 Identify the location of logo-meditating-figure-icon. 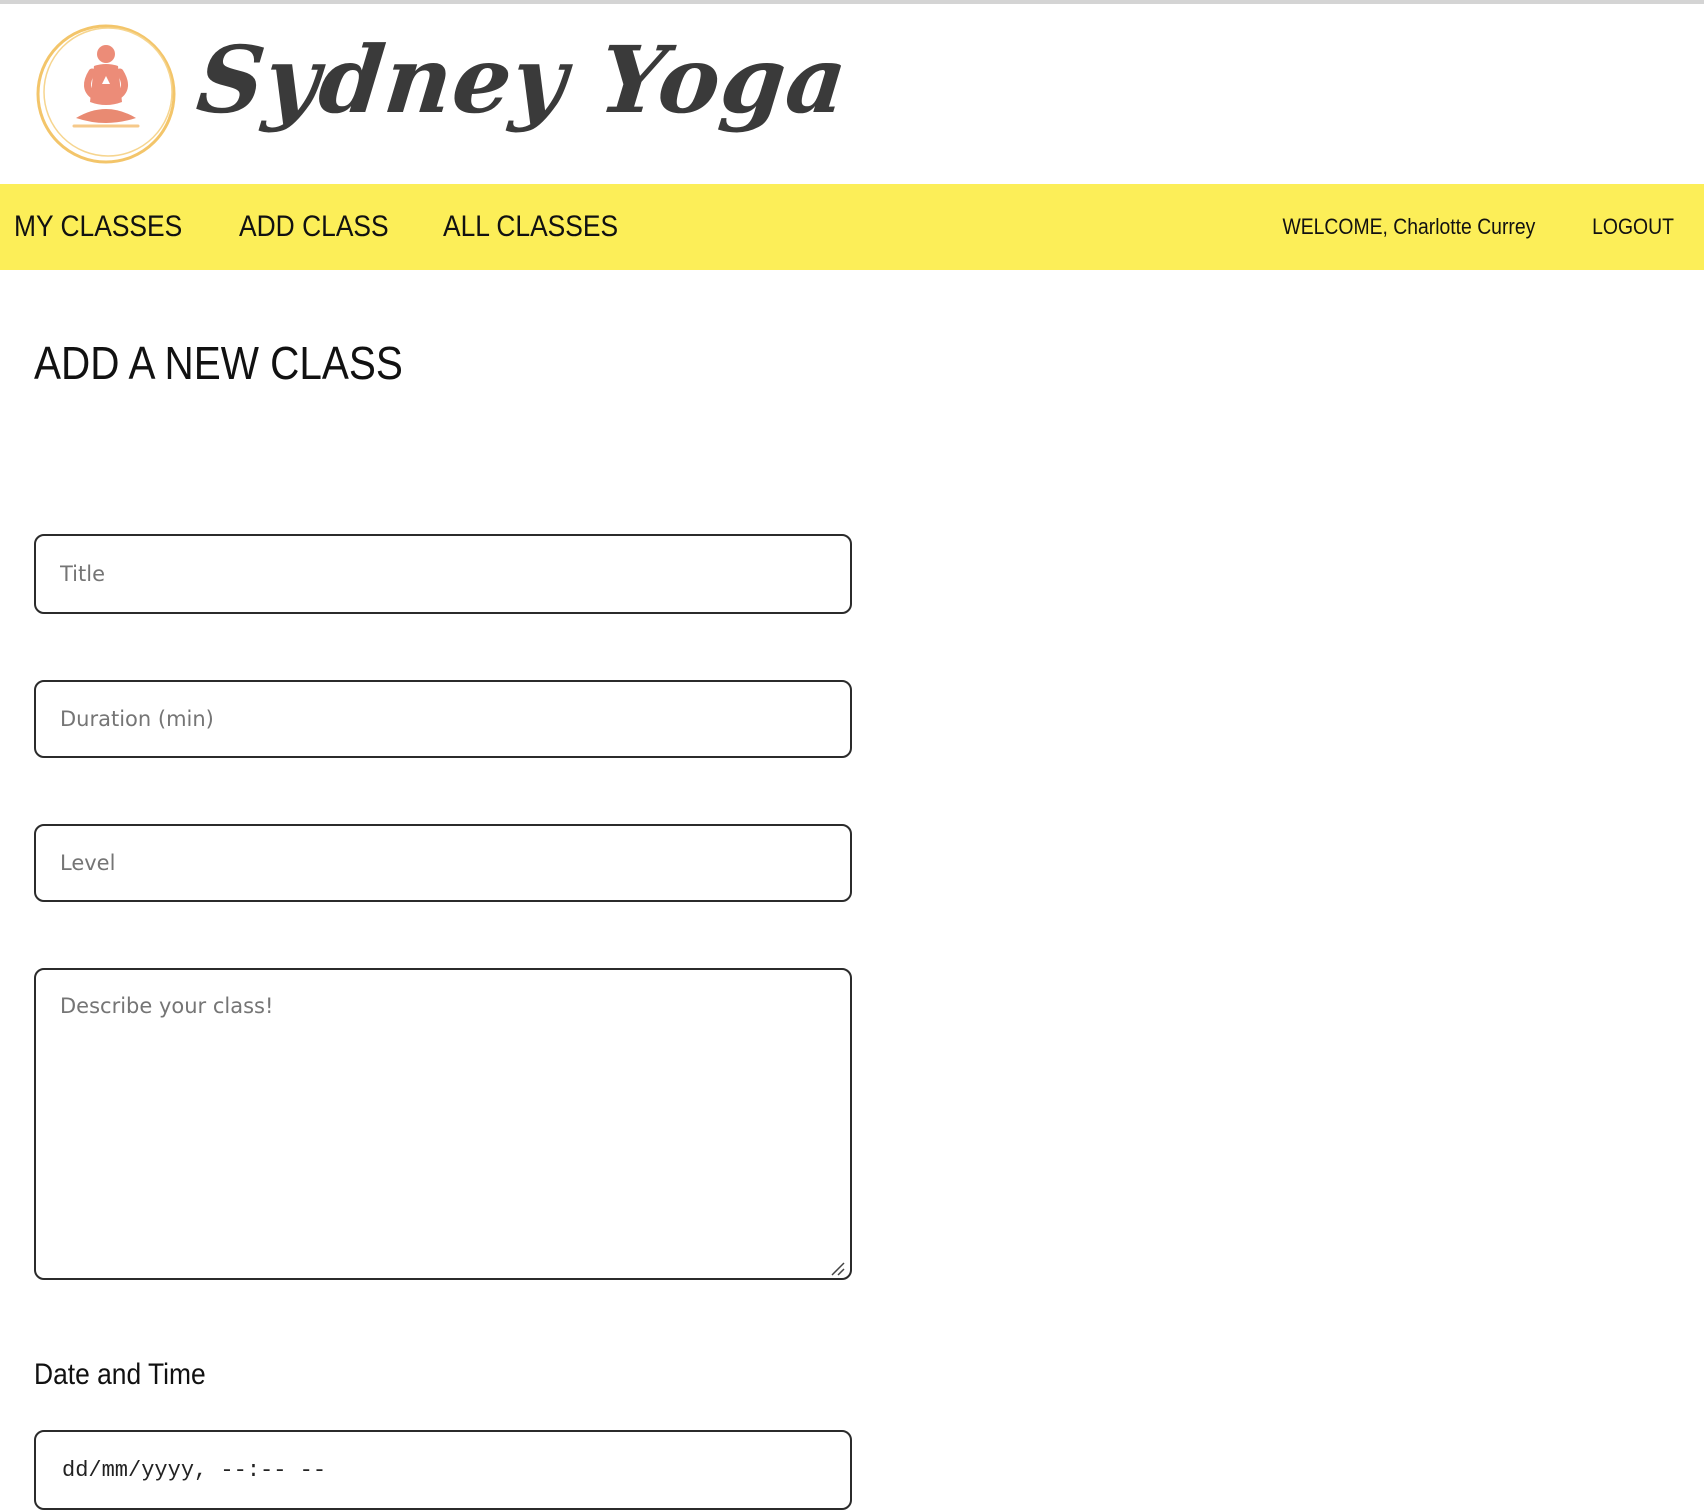
(106, 94).